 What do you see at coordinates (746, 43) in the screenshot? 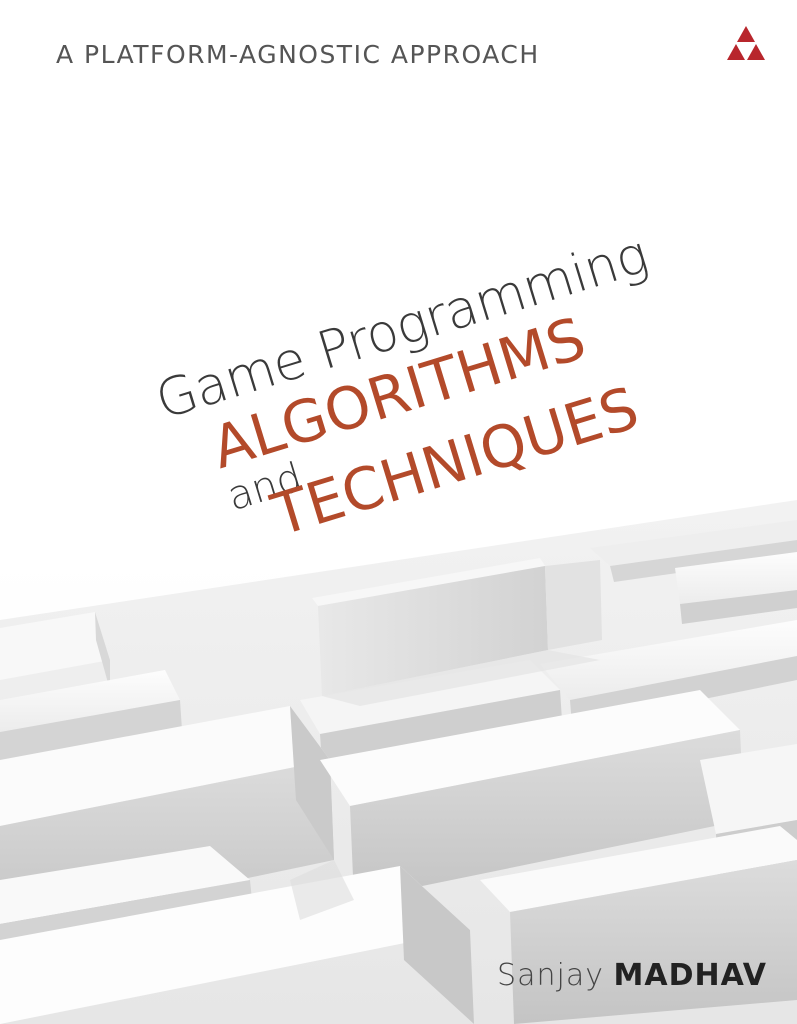
I see `triangle-logo-icon` at bounding box center [746, 43].